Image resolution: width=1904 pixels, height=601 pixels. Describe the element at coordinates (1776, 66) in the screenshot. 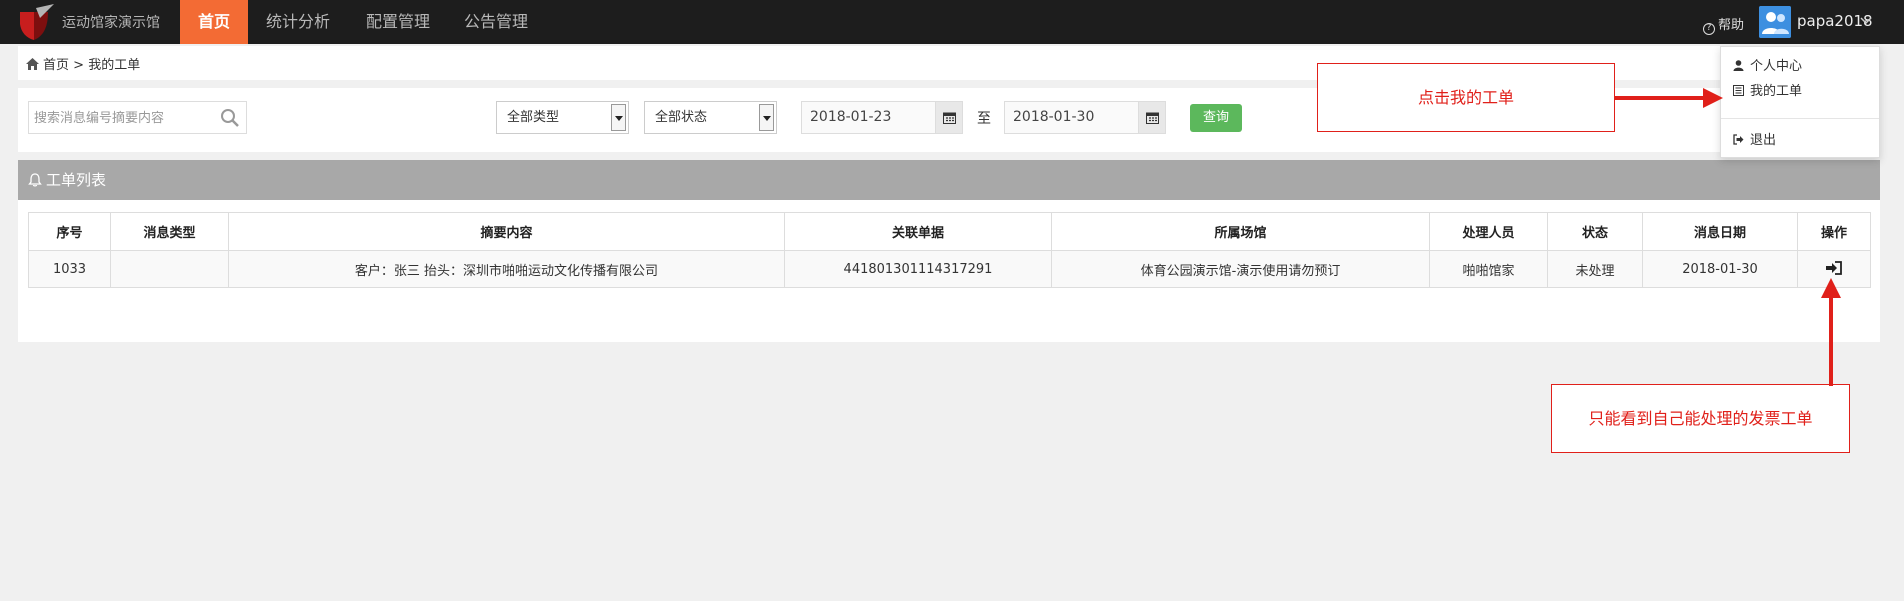

I see `menu-item-label: 个人中心` at that location.